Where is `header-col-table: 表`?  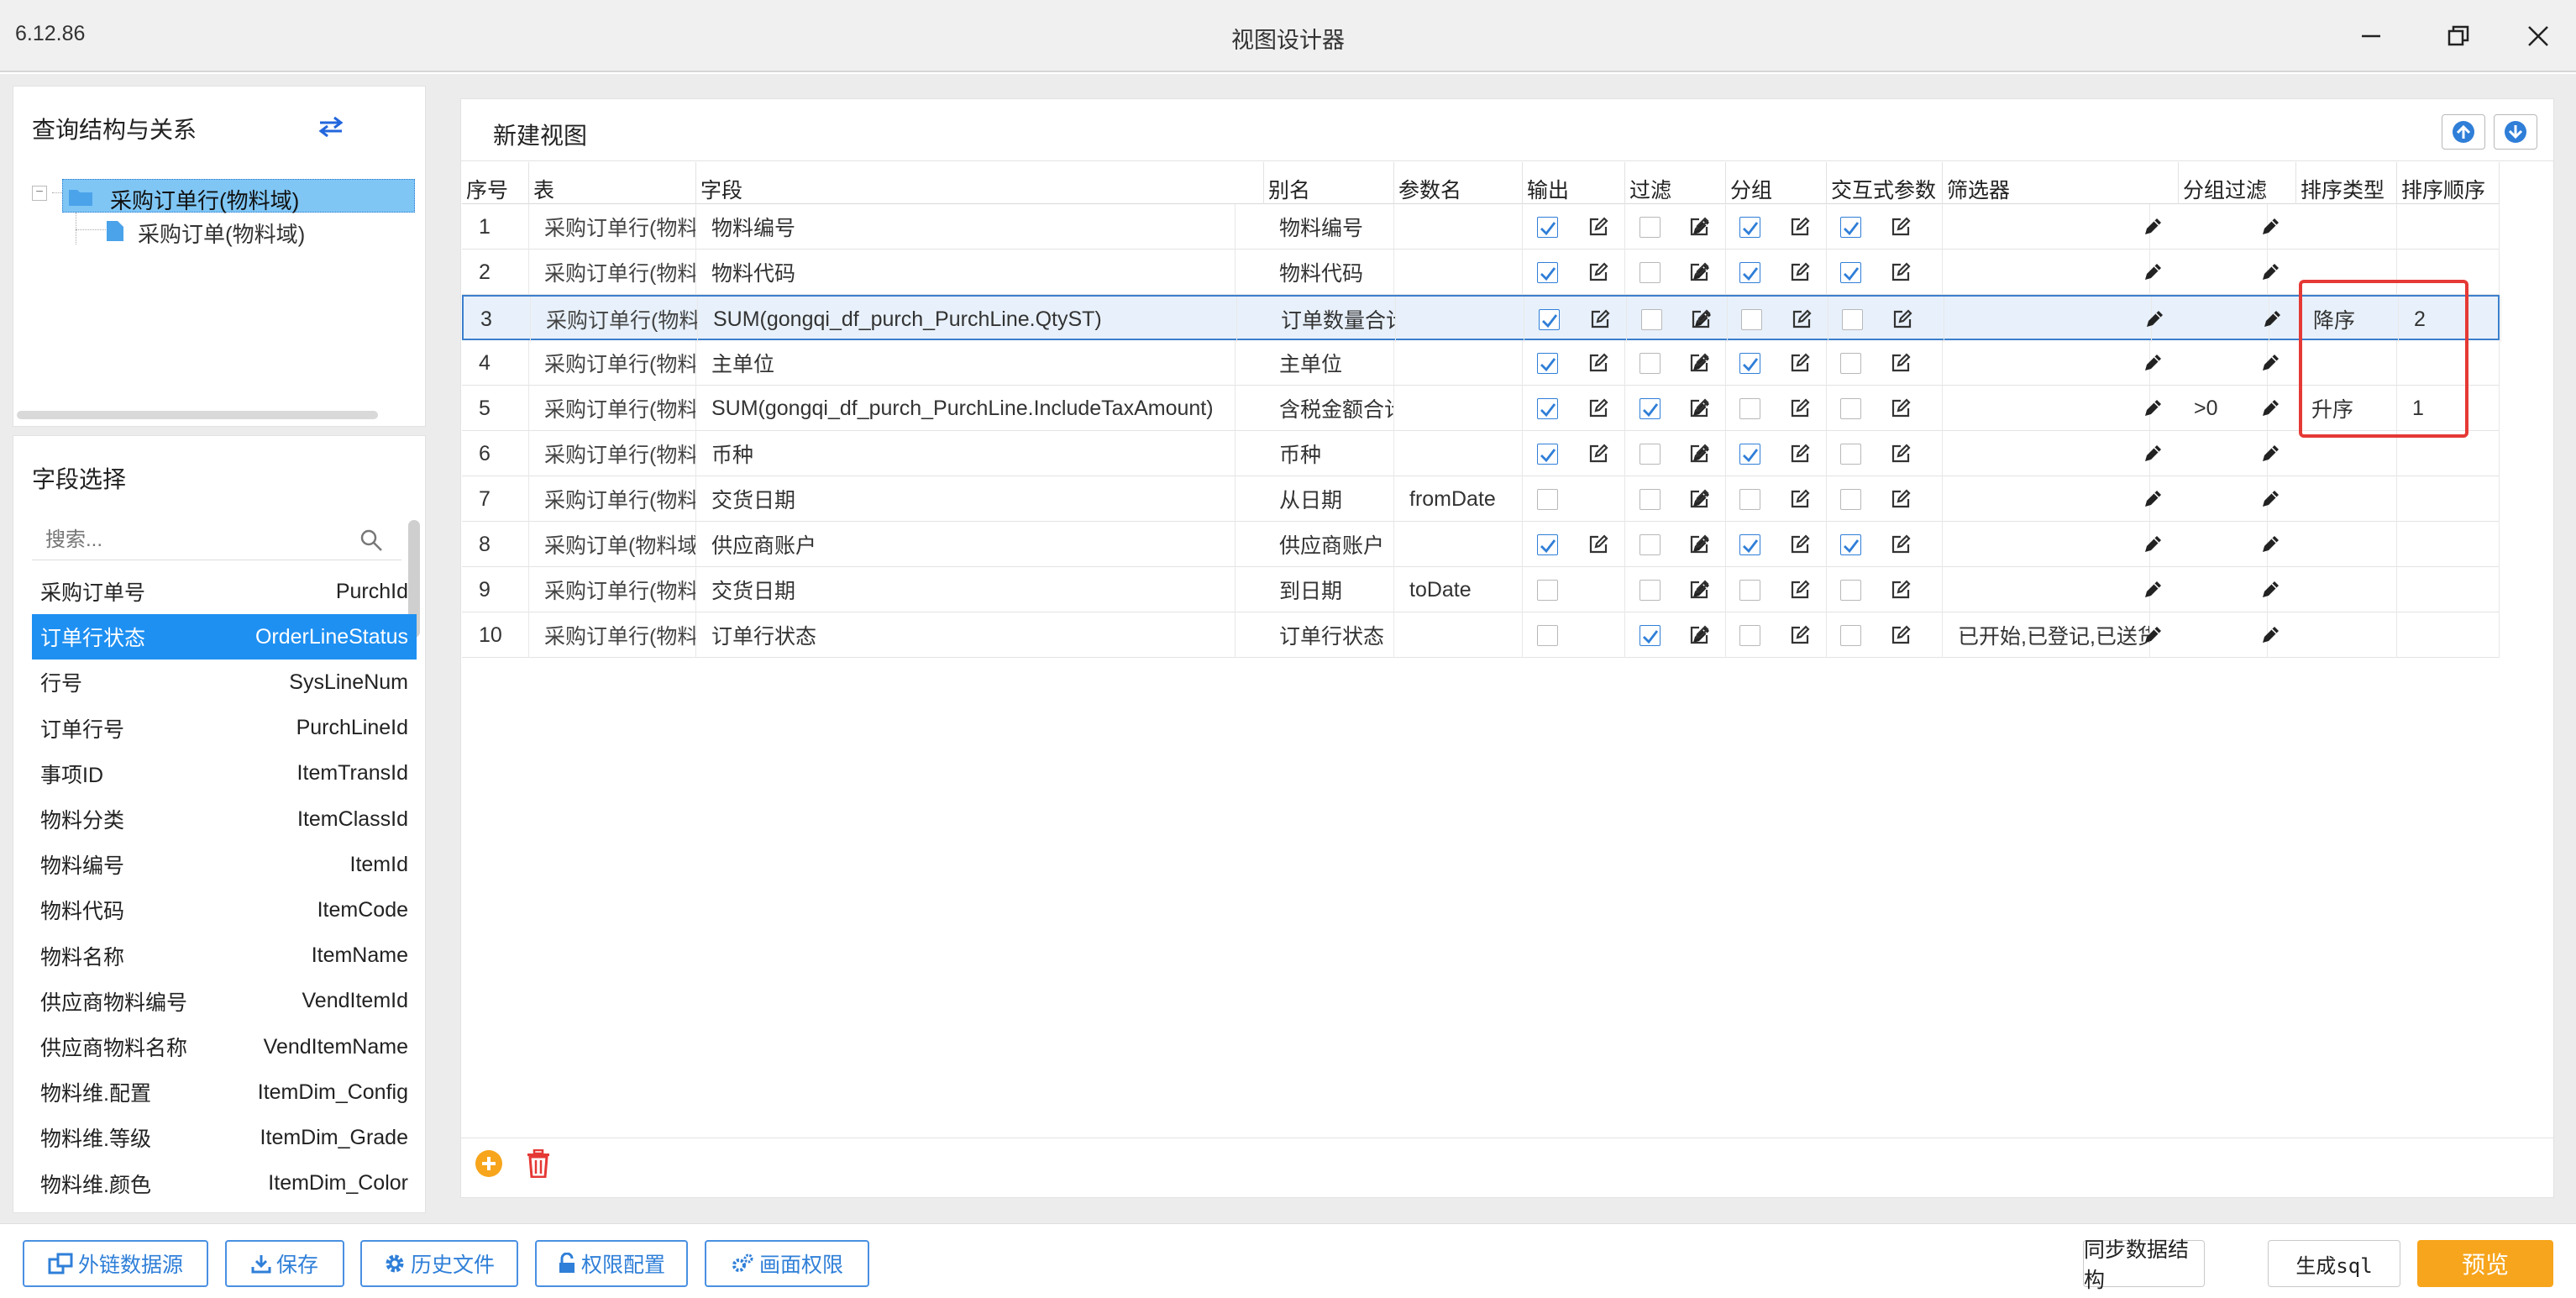 header-col-table: 表 is located at coordinates (612, 183).